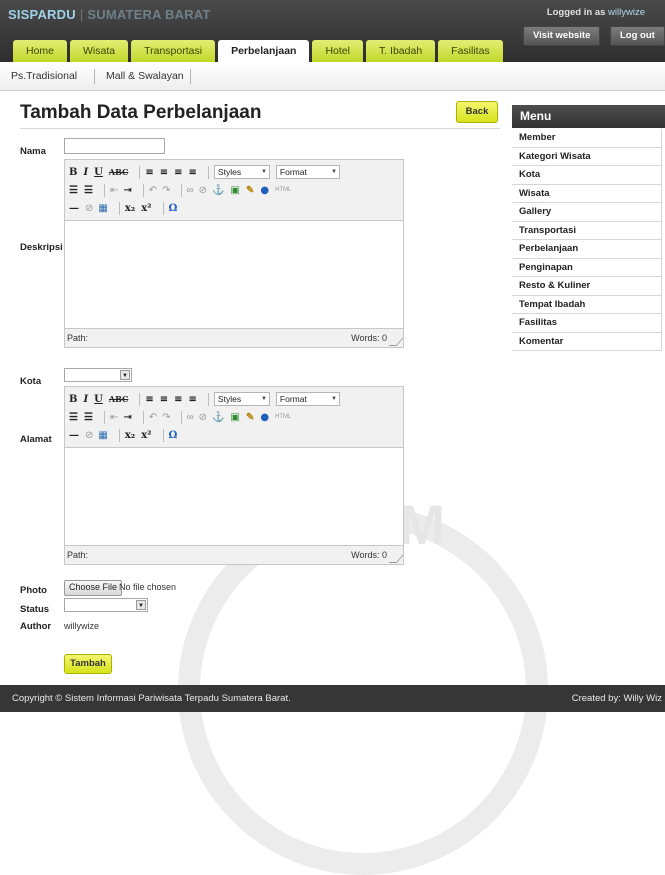 This screenshot has width=665, height=875. Describe the element at coordinates (332, 76) in the screenshot. I see `sub-nav: Ps.Tradisional Mall & Swalayan` at that location.